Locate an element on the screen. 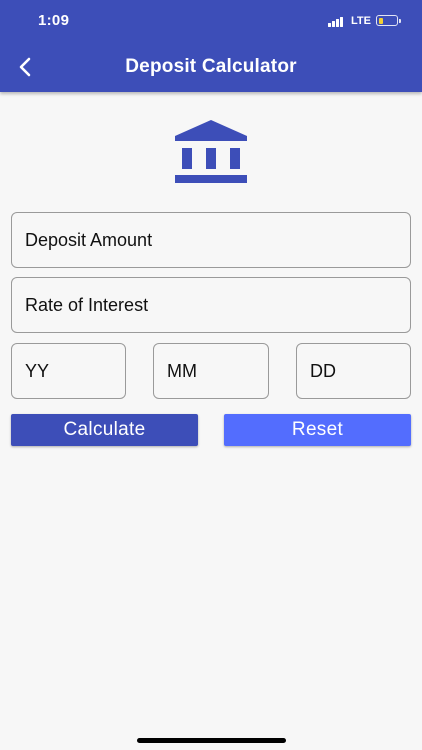  deposit-amount-input is located at coordinates (211, 240).